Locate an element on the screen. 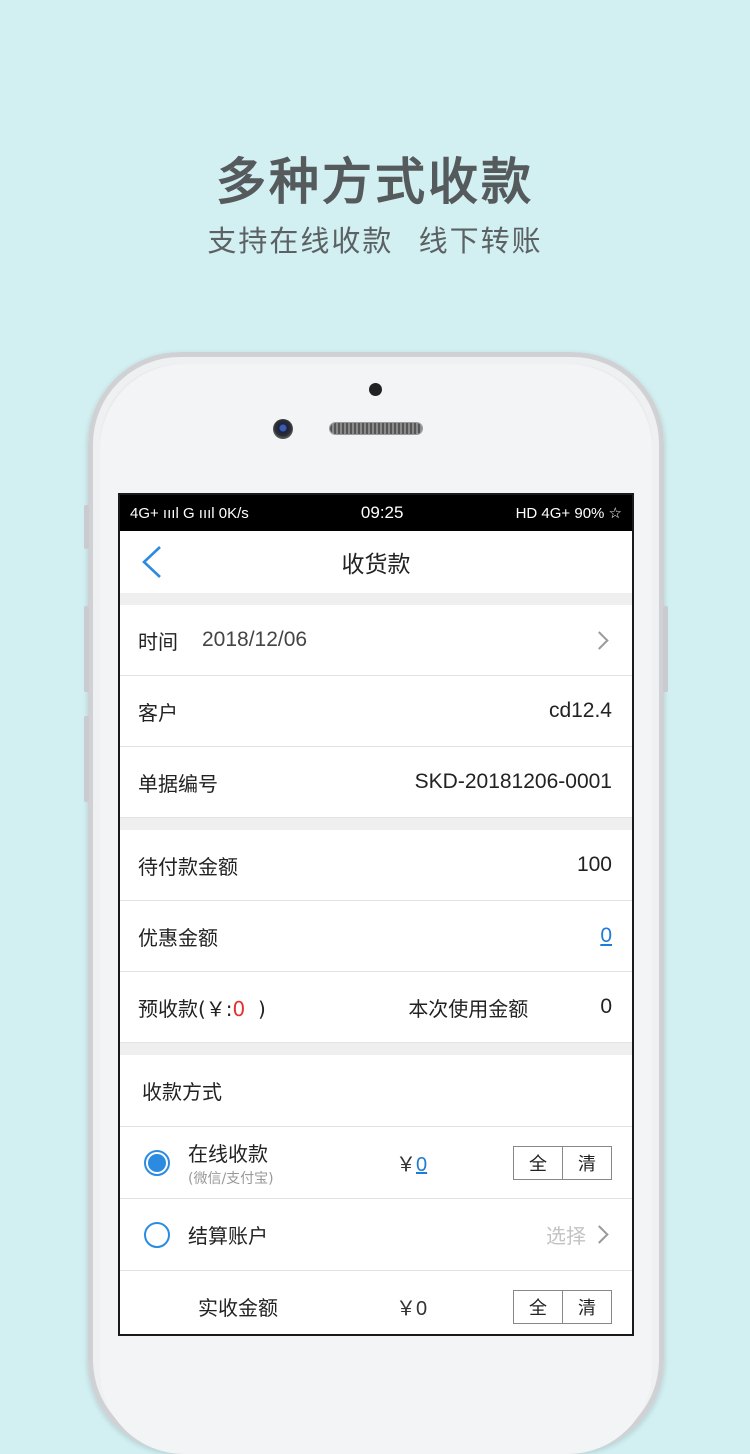 This screenshot has width=750, height=1454. pending-amount-row: 待付款金额 100 is located at coordinates (376, 865).